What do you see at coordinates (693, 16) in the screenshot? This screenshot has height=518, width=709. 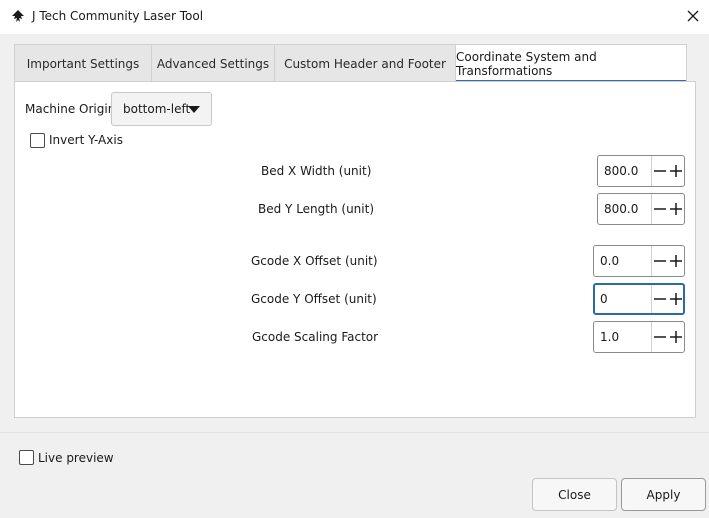 I see `close-icon` at bounding box center [693, 16].